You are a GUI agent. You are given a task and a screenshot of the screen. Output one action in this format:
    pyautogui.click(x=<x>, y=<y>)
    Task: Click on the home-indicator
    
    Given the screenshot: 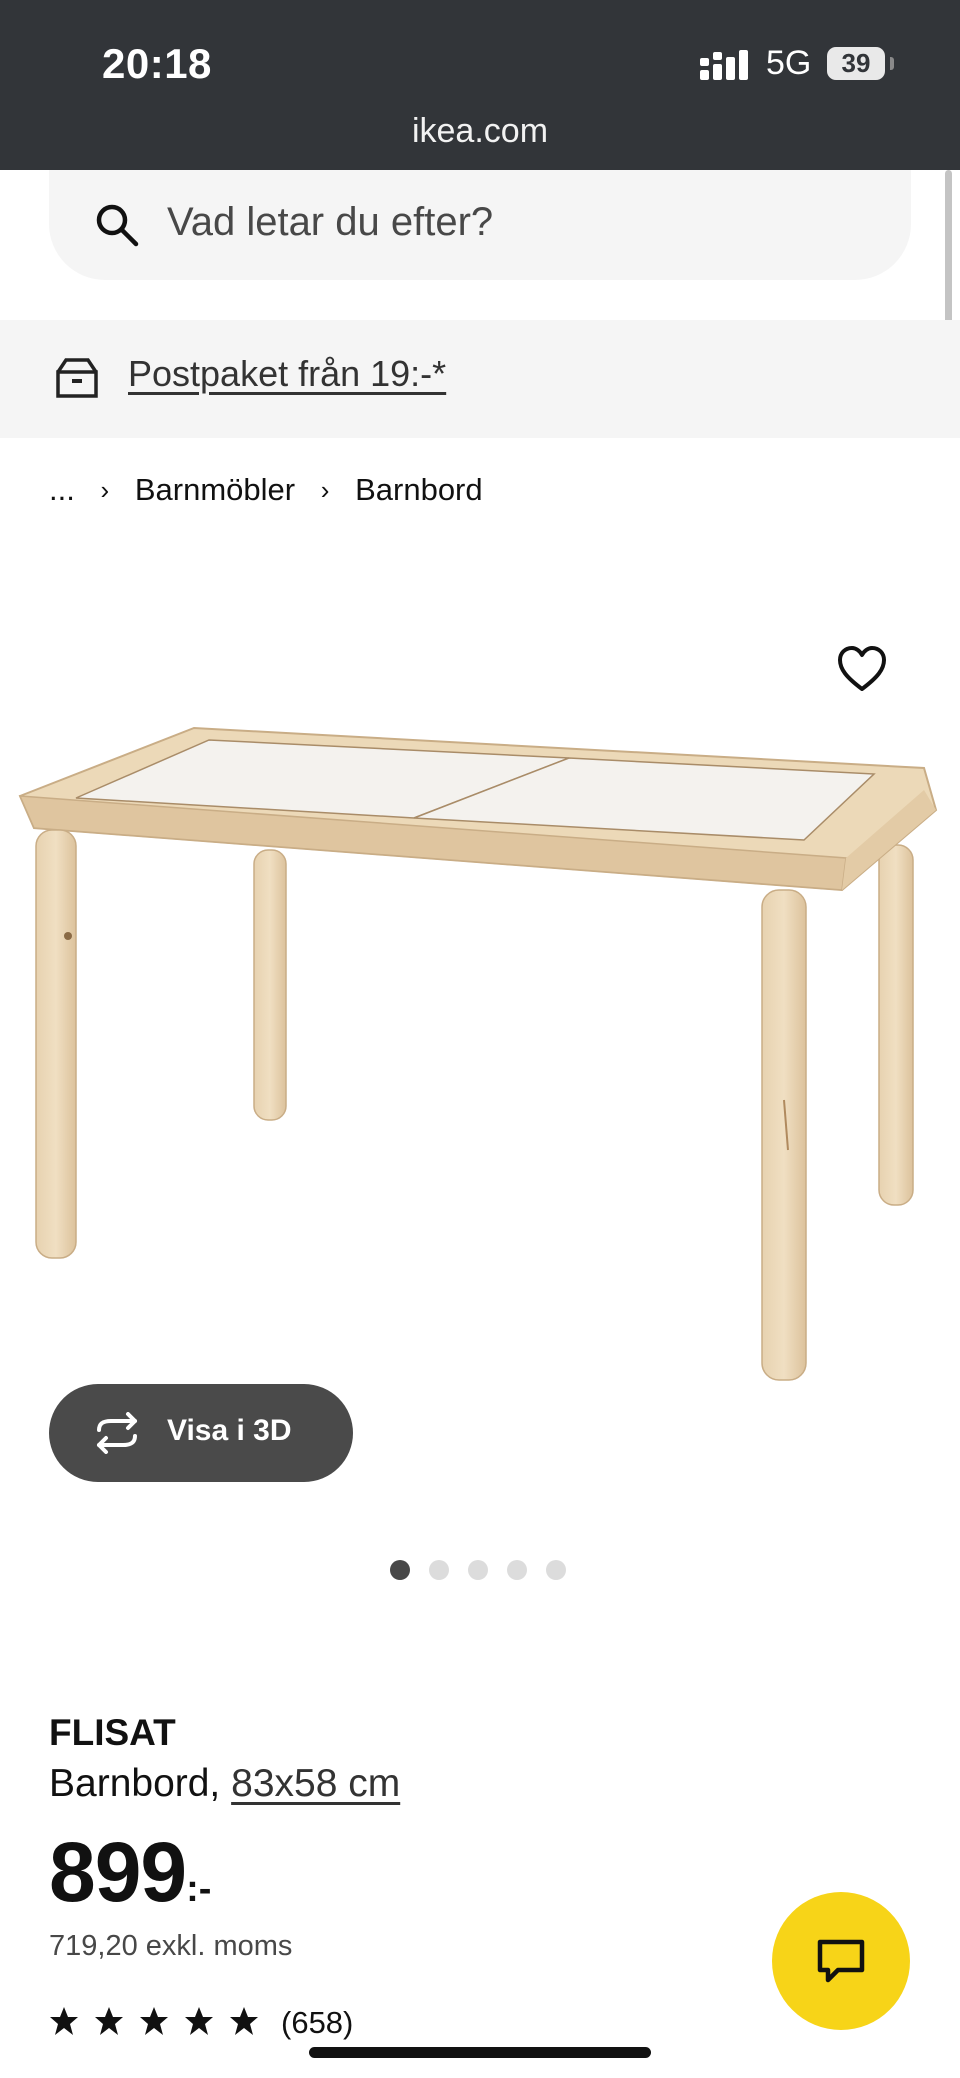 What is the action you would take?
    pyautogui.click(x=480, y=2052)
    